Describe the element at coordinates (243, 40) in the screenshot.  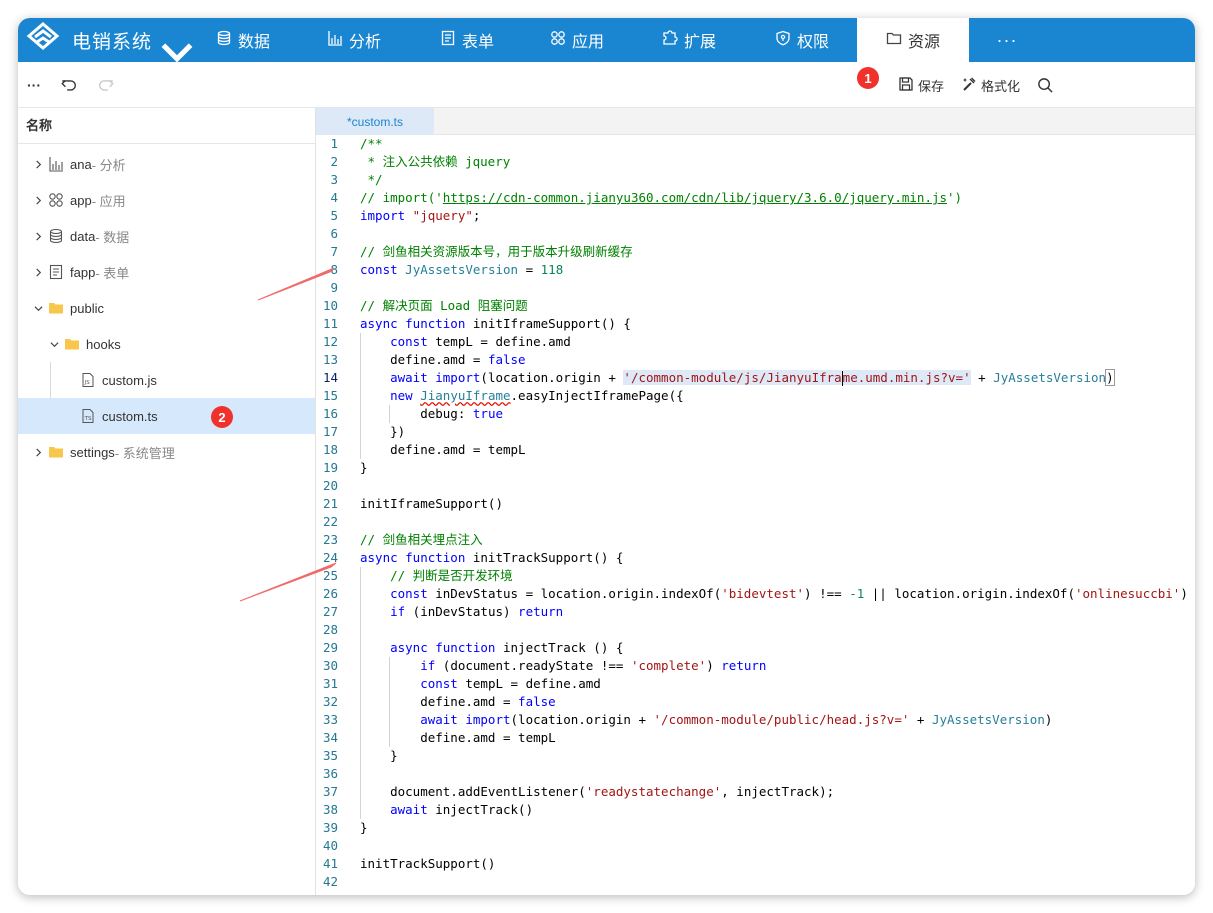
I see `nav-item-data: 数据` at that location.